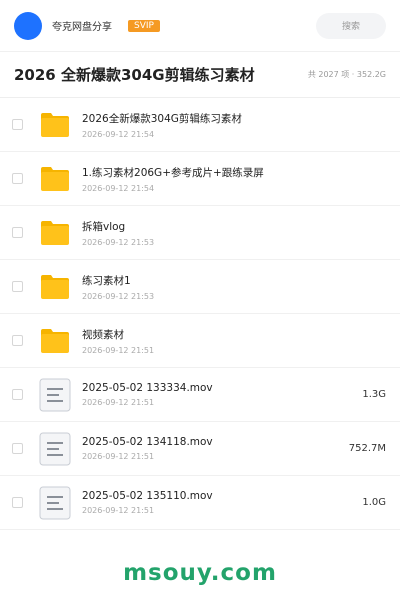 The width and height of the screenshot is (400, 600). I want to click on avatar, so click(28, 25).